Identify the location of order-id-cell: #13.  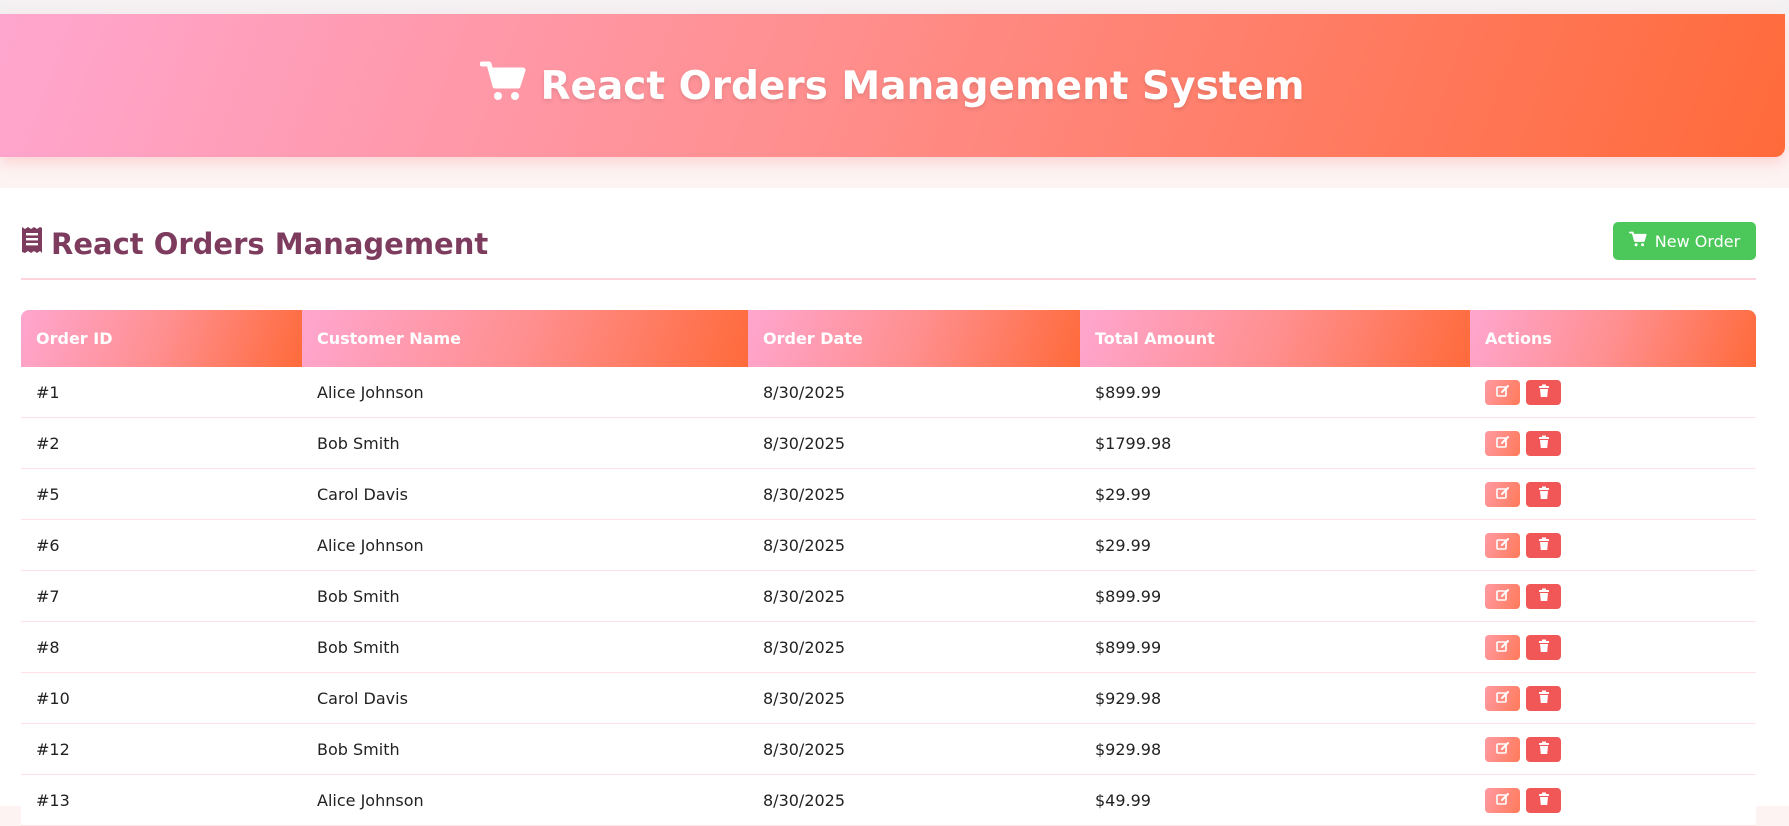
(161, 800).